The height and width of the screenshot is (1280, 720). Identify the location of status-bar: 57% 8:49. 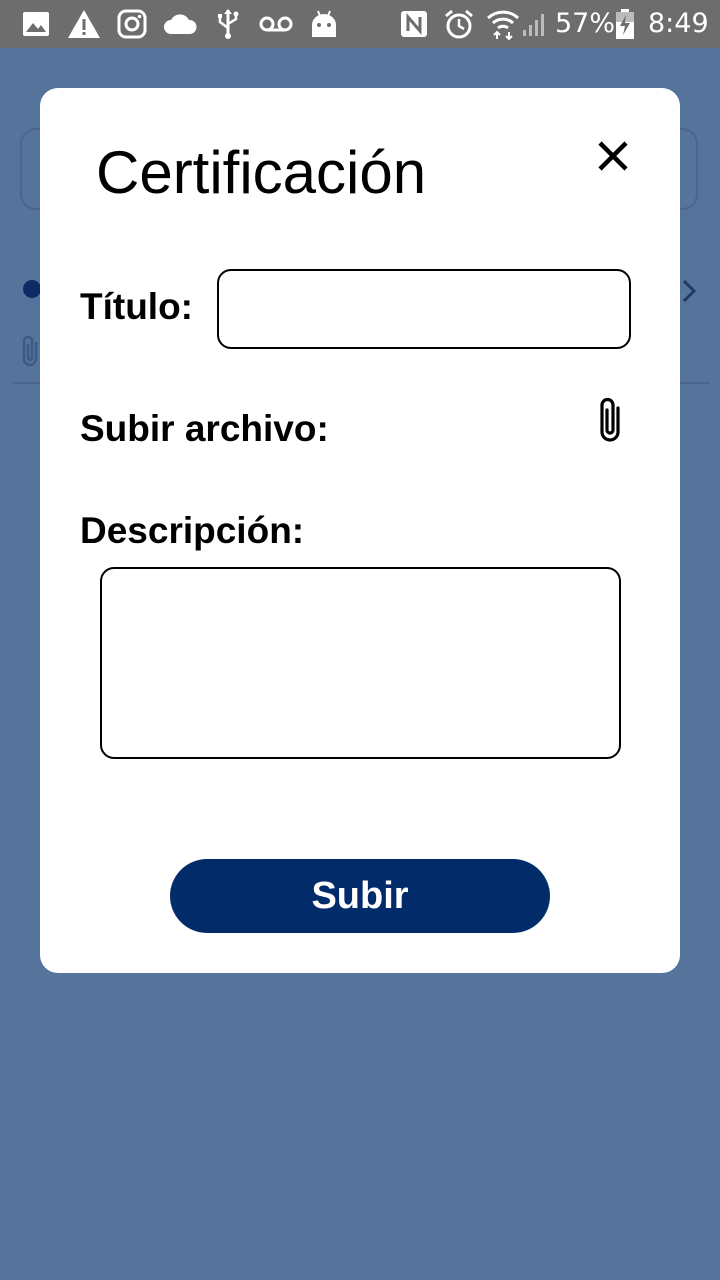
(360, 24).